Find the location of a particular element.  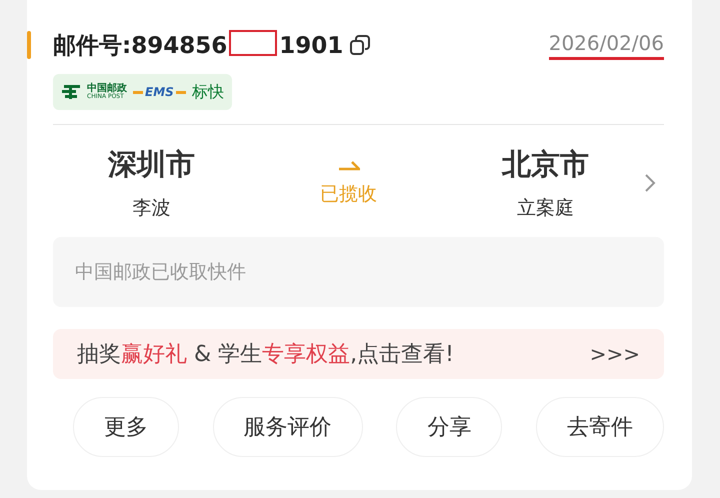

origin-city: 深圳市 is located at coordinates (151, 164).